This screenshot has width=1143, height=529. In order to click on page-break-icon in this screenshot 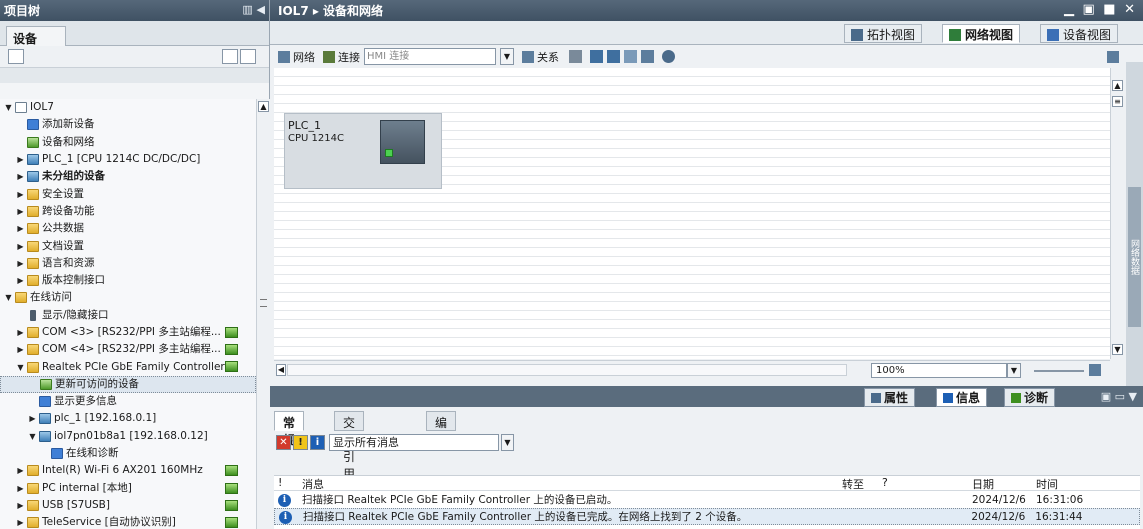, I will do `click(613, 56)`.